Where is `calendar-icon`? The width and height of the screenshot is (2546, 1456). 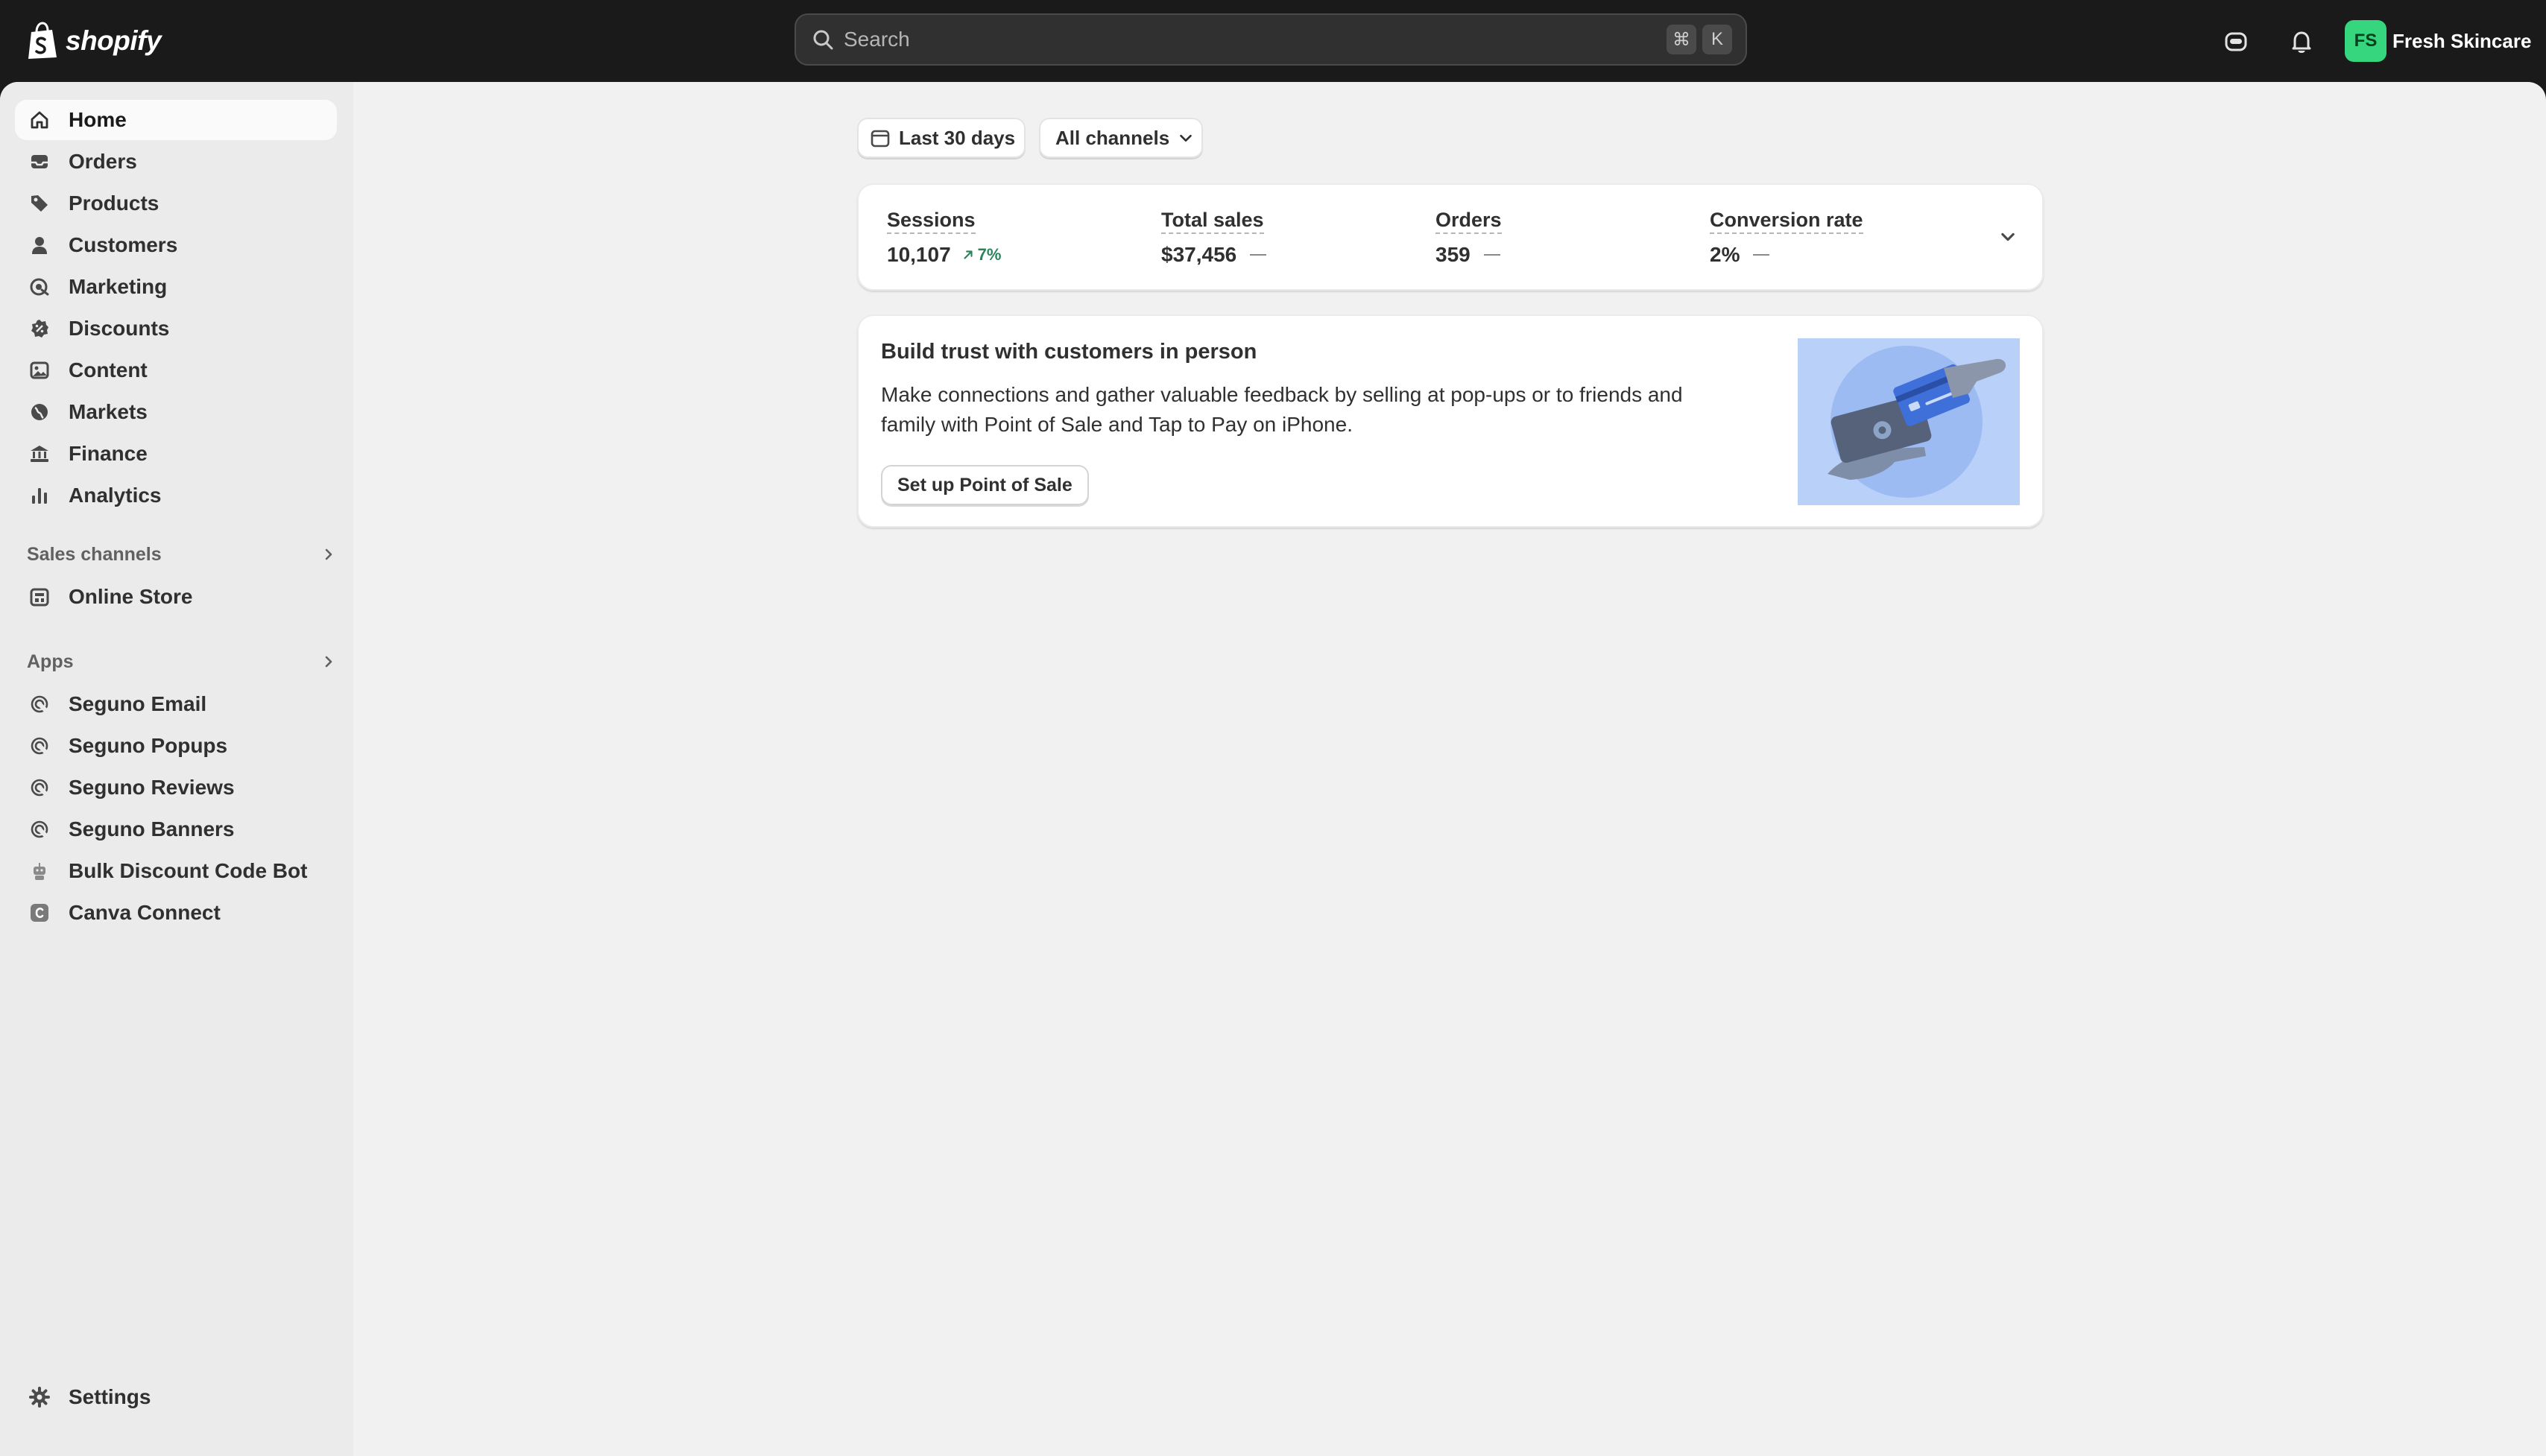
calendar-icon is located at coordinates (881, 139).